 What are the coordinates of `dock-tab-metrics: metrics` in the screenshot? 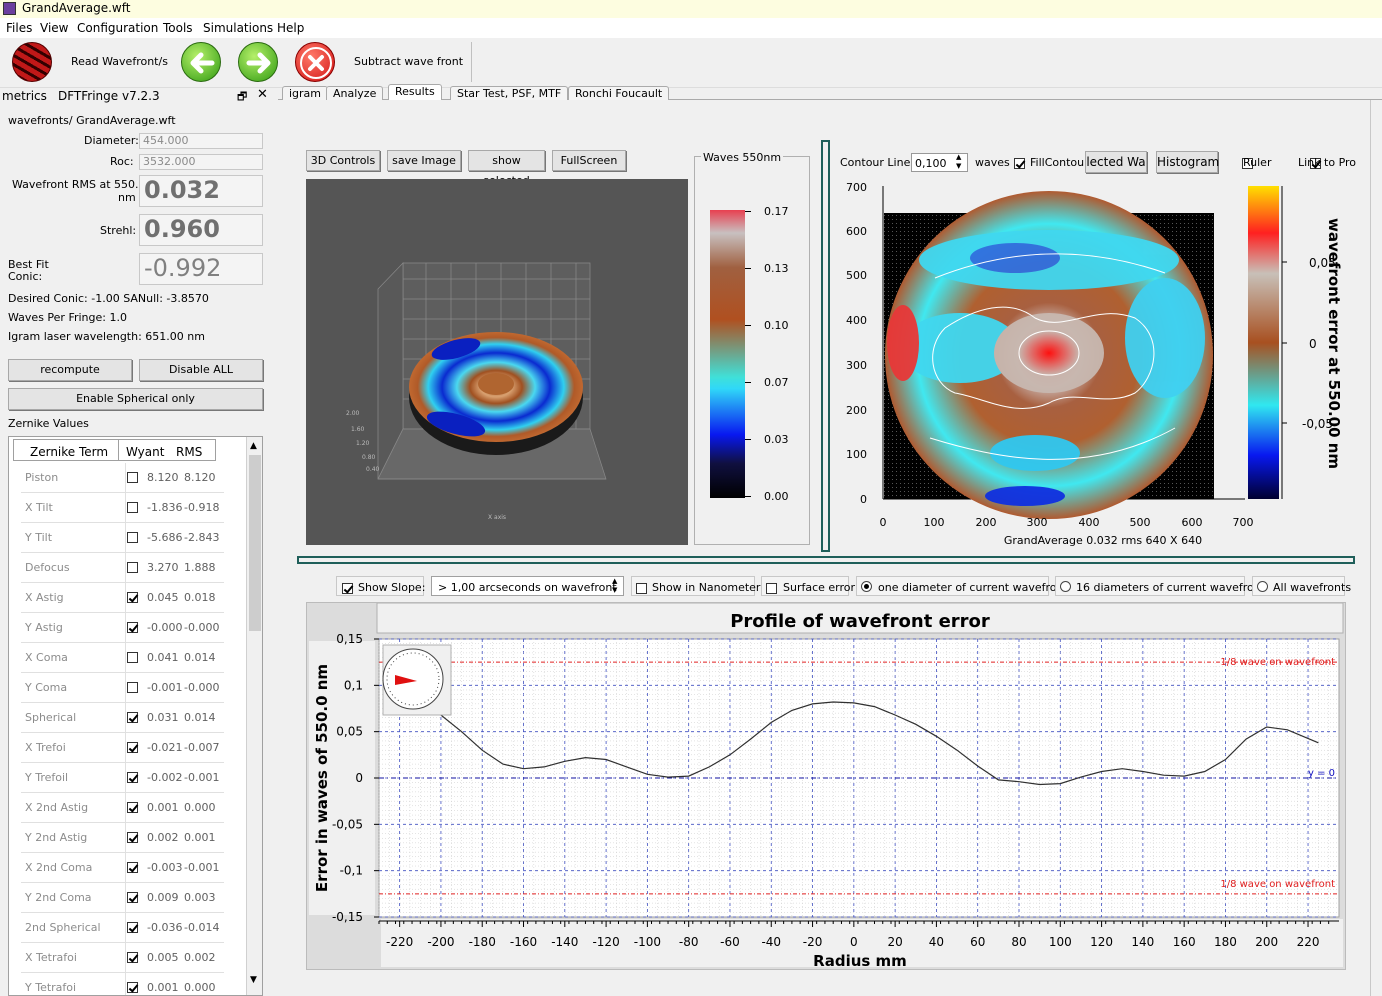 It's located at (24, 96).